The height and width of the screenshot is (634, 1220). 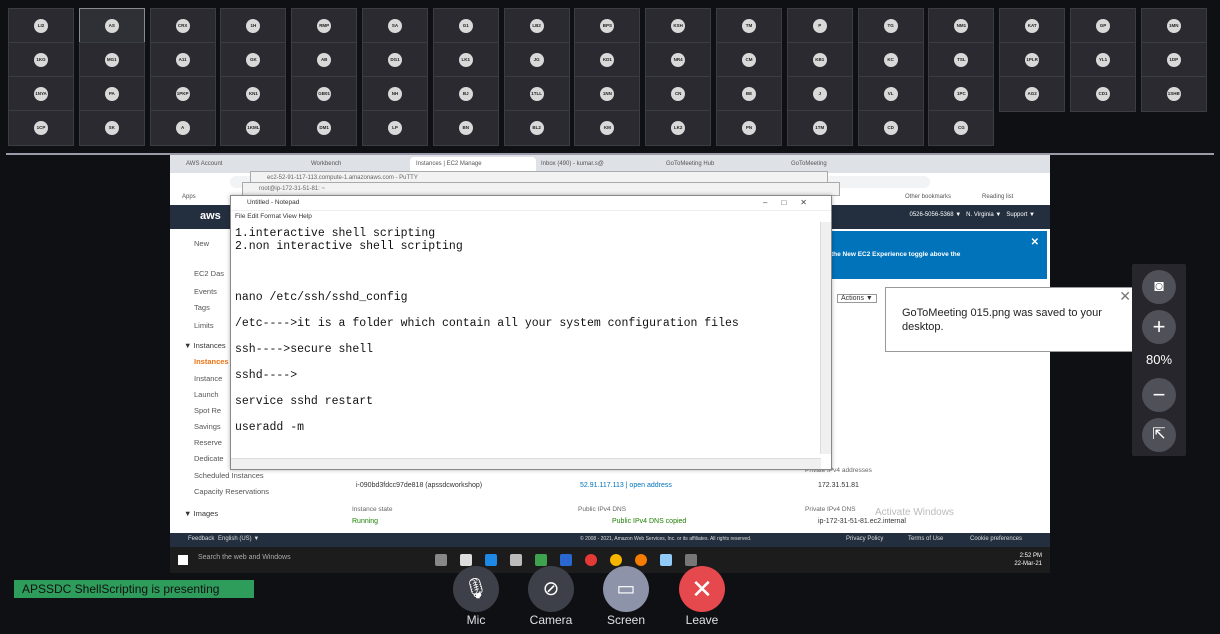 I want to click on participant-tile: BN, so click(x=465, y=128).